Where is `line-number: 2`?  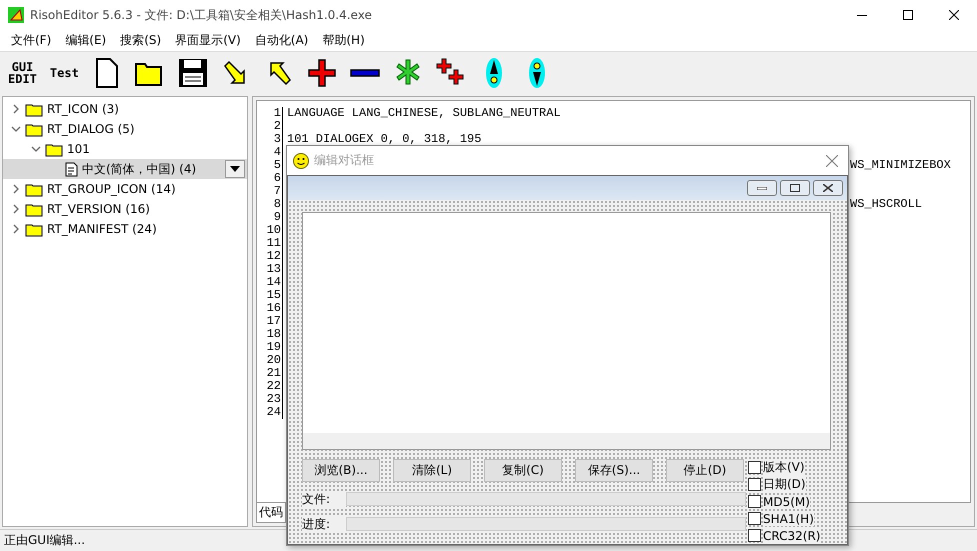 line-number: 2 is located at coordinates (270, 126).